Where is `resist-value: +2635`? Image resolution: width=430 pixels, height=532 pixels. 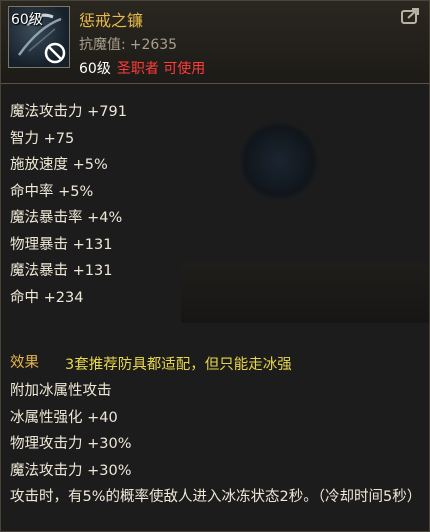 resist-value: +2635 is located at coordinates (153, 45).